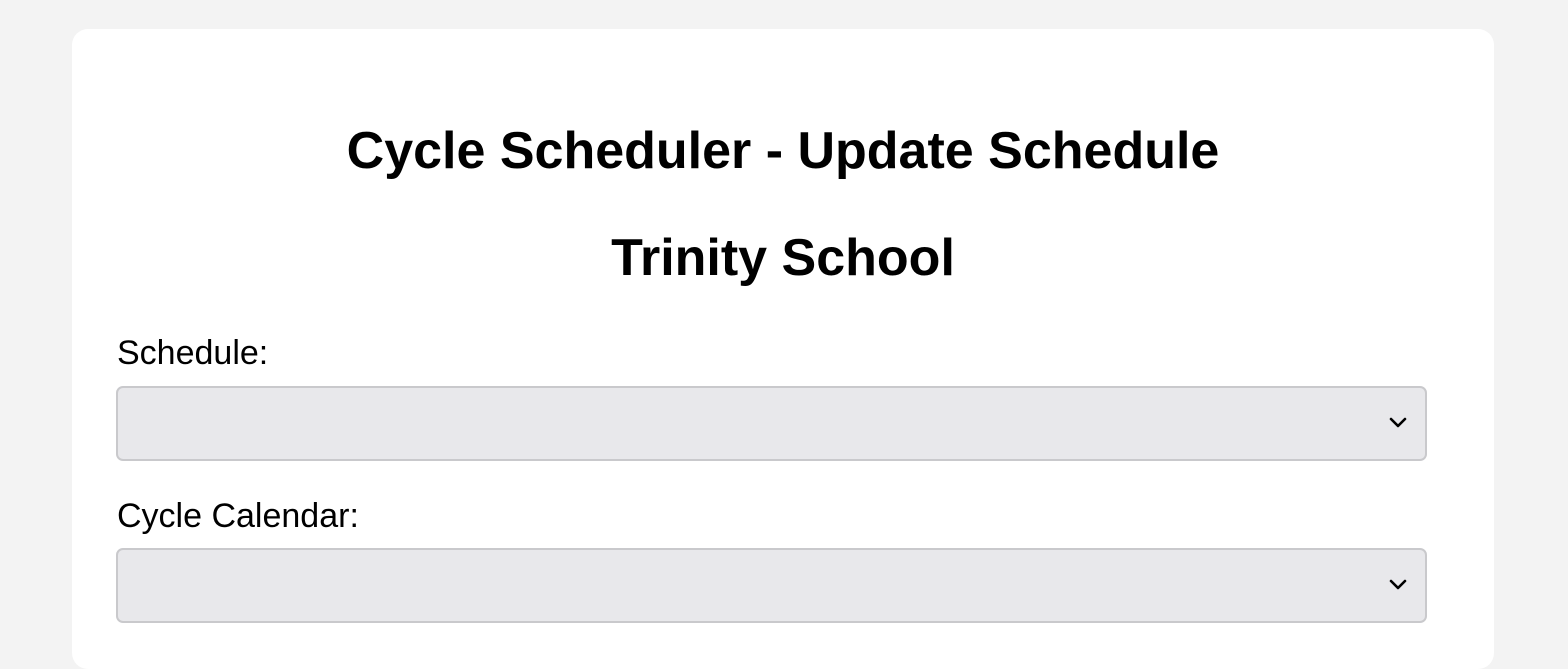  What do you see at coordinates (238, 516) in the screenshot?
I see `cycle-calendar-label: Cycle Calendar:` at bounding box center [238, 516].